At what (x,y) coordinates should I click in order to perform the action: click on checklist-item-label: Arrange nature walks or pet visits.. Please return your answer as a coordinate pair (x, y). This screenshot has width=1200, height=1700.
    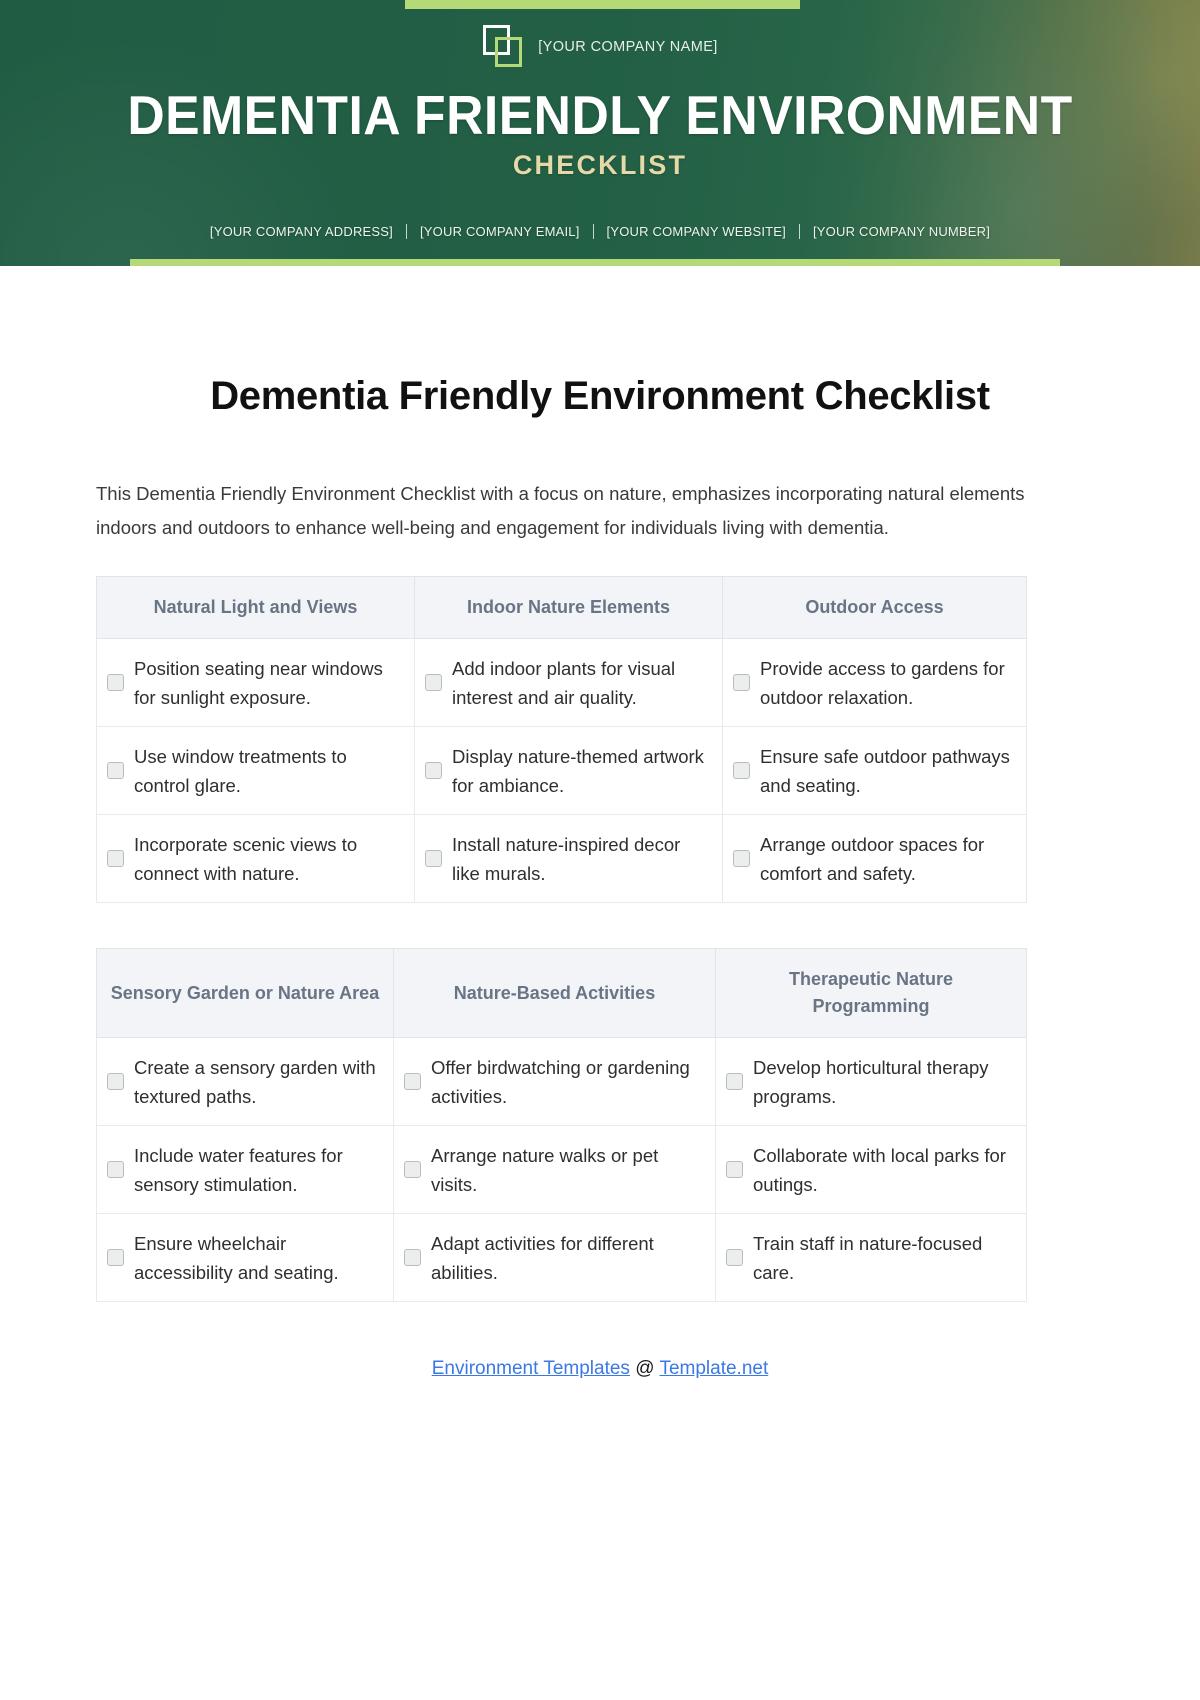
    Looking at the image, I should click on (545, 1169).